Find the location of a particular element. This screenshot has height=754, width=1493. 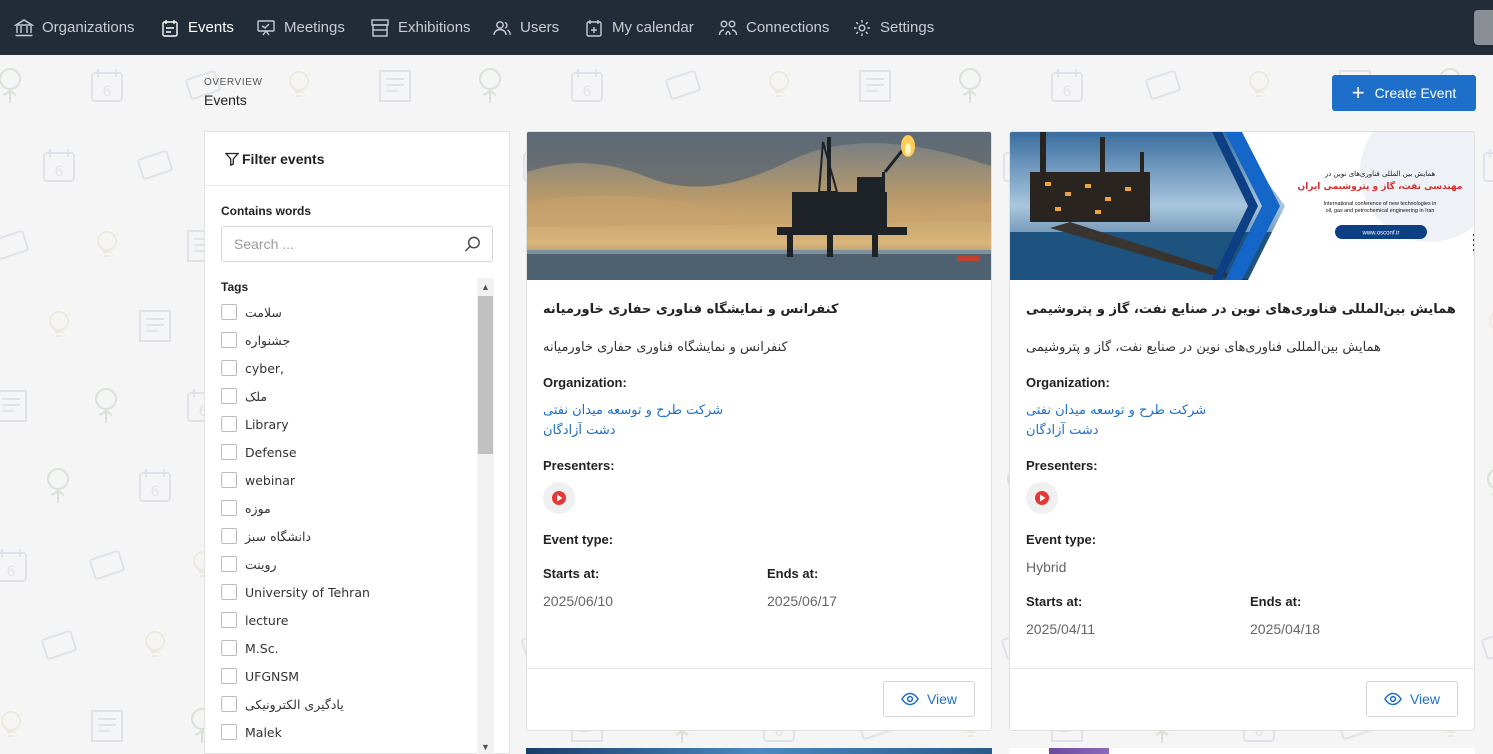

tag-item: cyber, is located at coordinates (351, 368).